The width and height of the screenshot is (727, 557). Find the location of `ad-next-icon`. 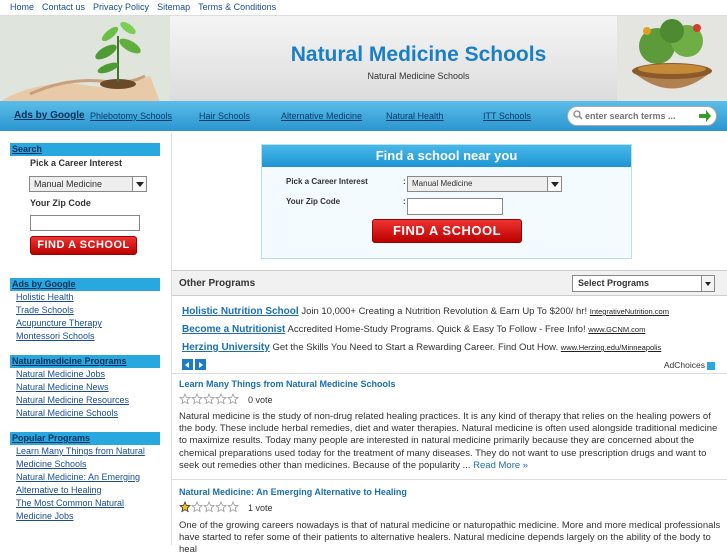

ad-next-icon is located at coordinates (200, 364).